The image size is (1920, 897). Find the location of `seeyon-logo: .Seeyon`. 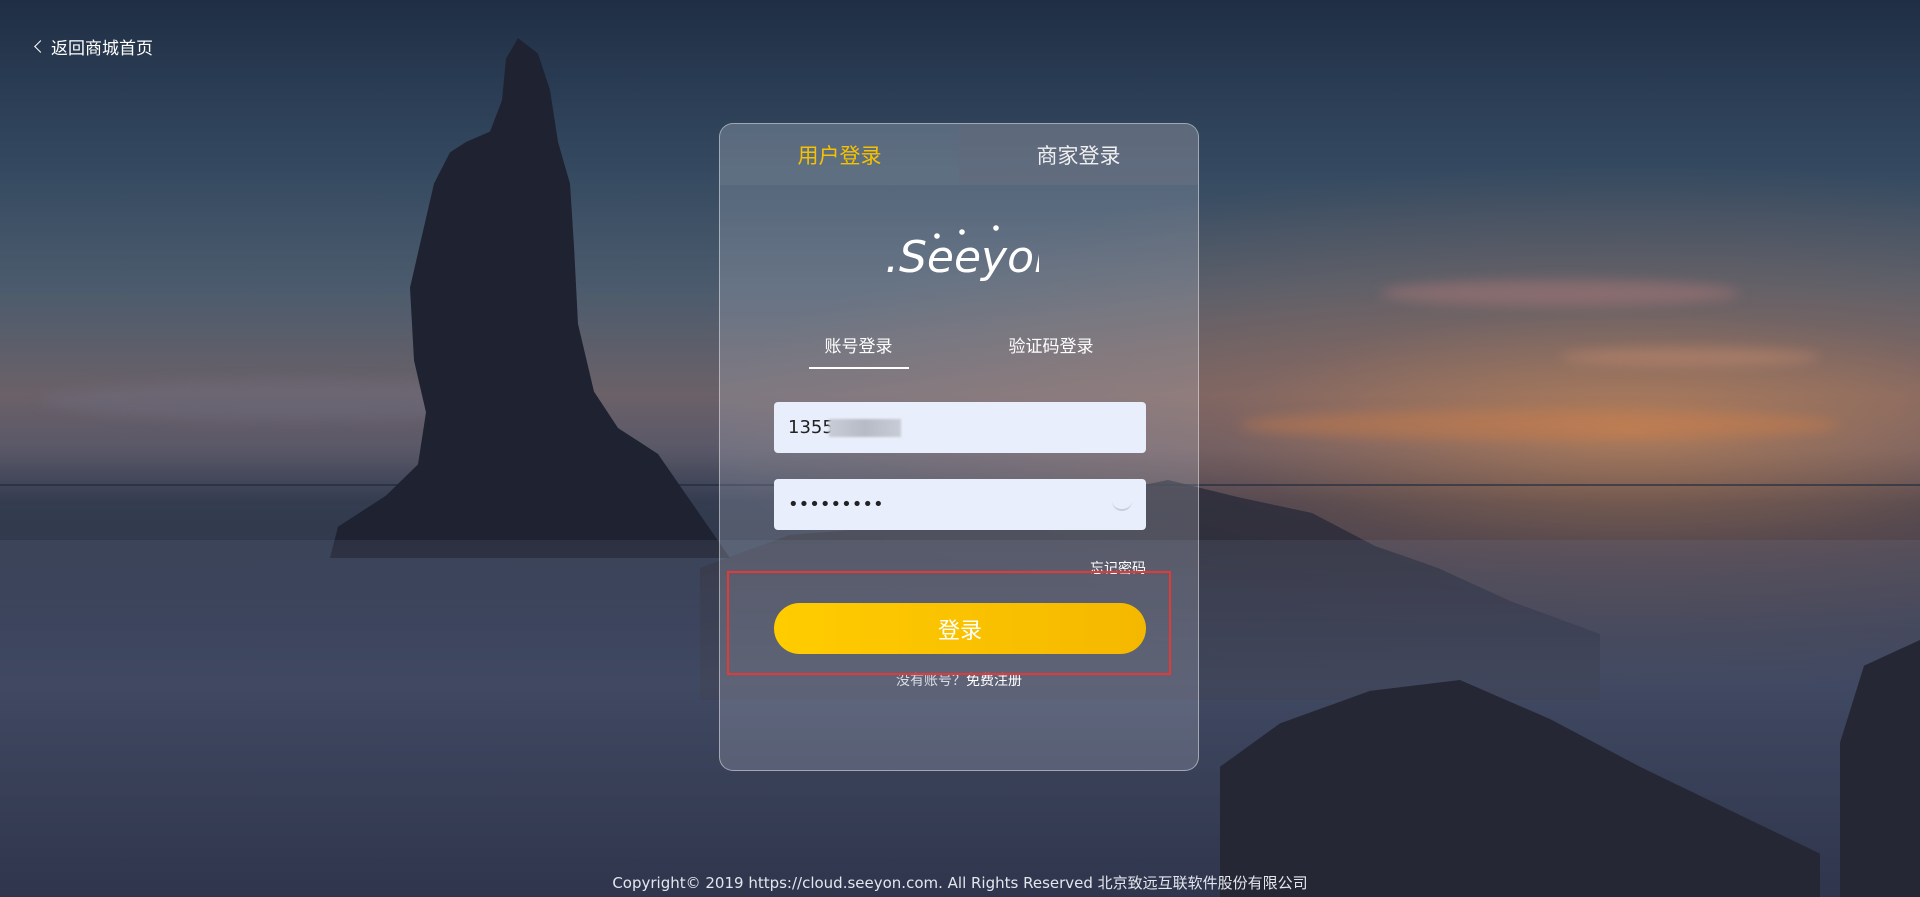

seeyon-logo: .Seeyon is located at coordinates (959, 264).